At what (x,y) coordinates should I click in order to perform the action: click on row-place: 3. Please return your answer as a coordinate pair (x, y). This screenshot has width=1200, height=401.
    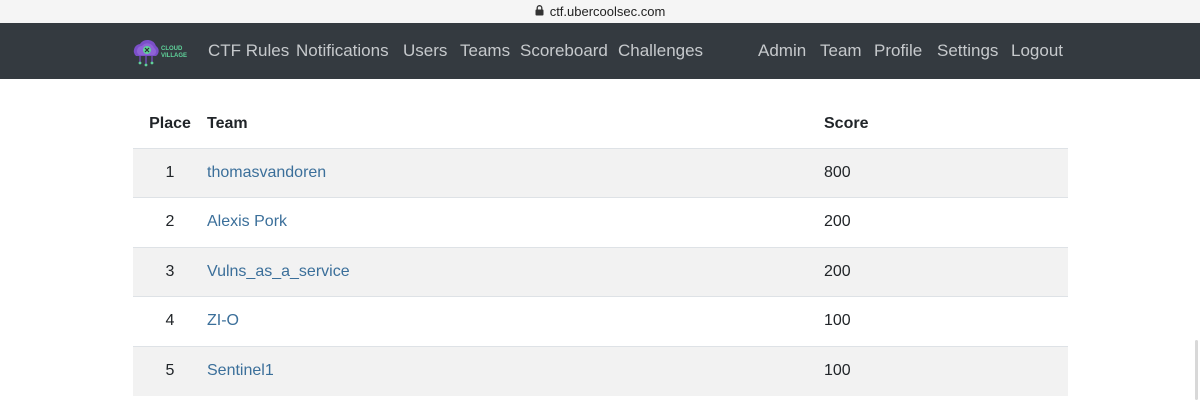
    Looking at the image, I should click on (170, 271).